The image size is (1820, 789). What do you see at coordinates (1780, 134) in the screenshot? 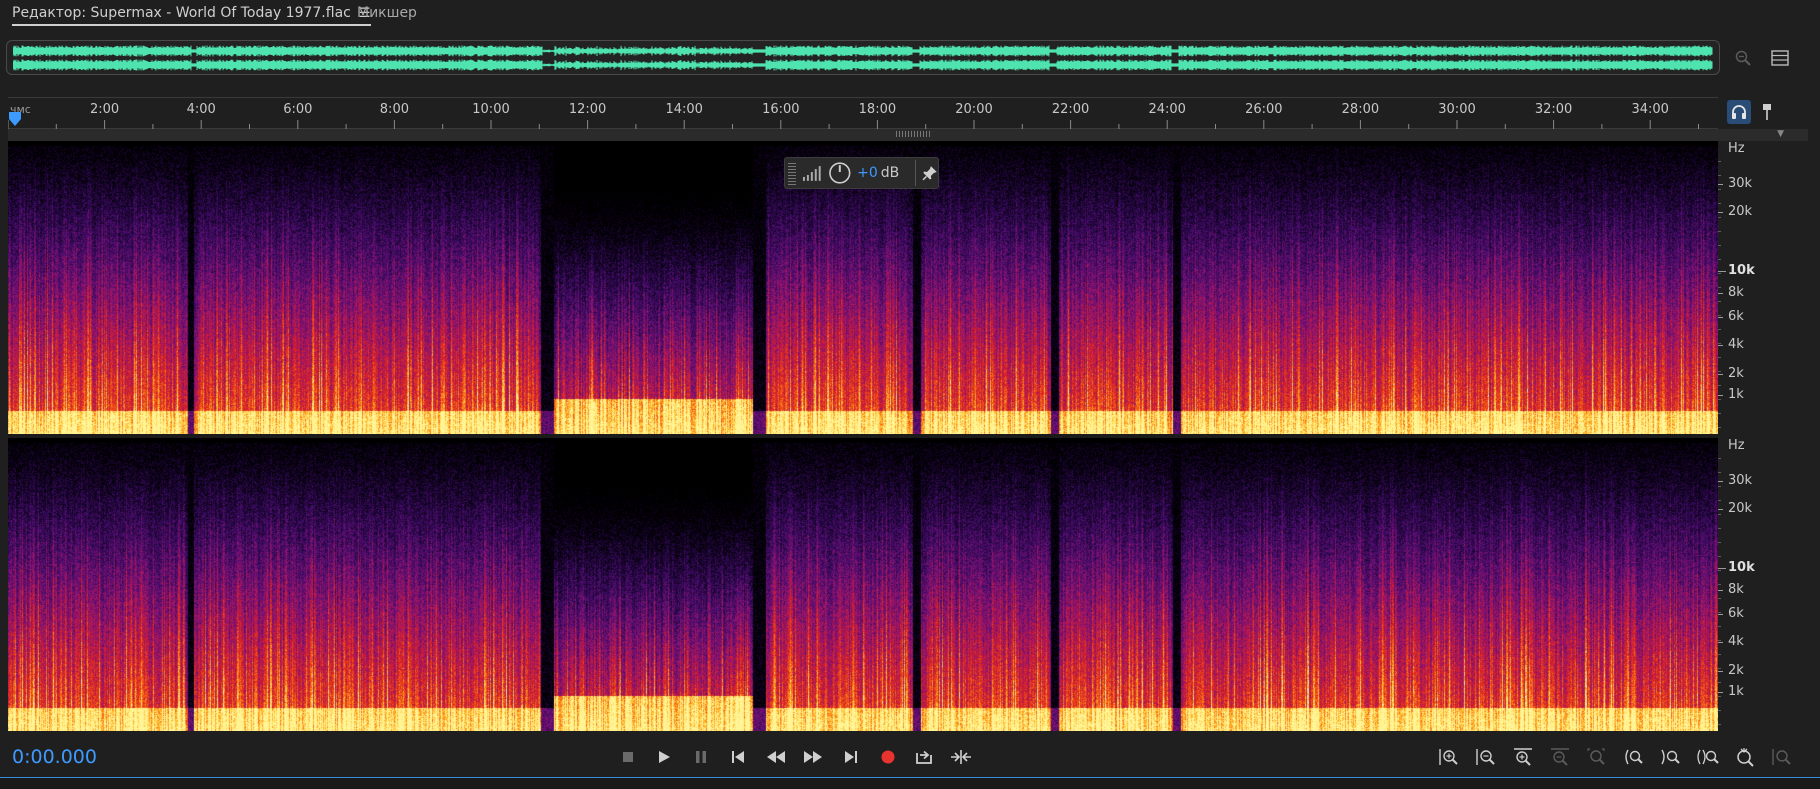
I see `chevron-down-icon: ▼` at bounding box center [1780, 134].